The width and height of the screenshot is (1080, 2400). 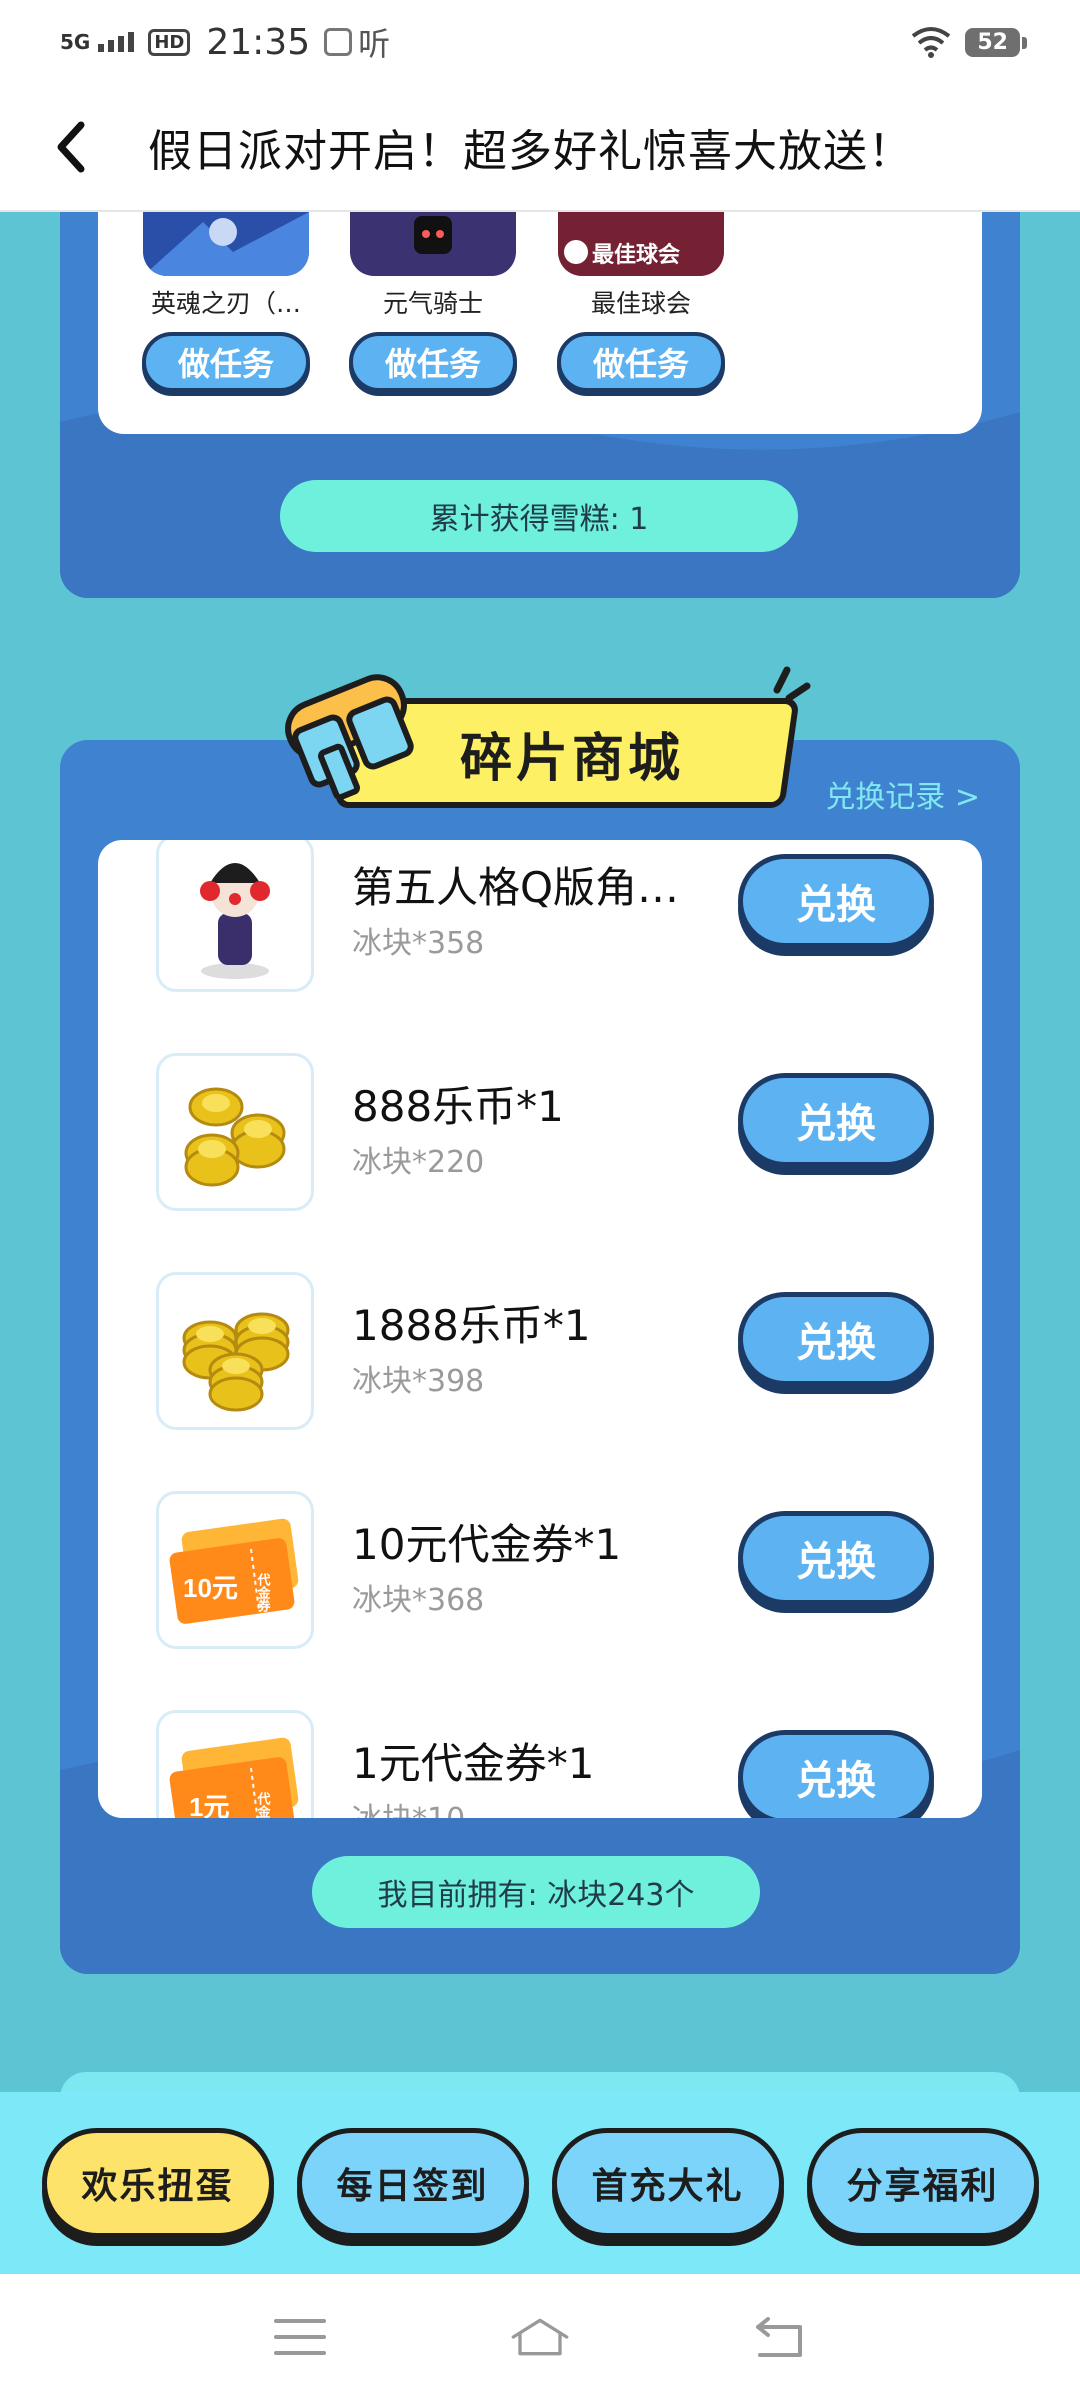 I want to click on shop-item-cost: 冰块*10, so click(x=408, y=1806).